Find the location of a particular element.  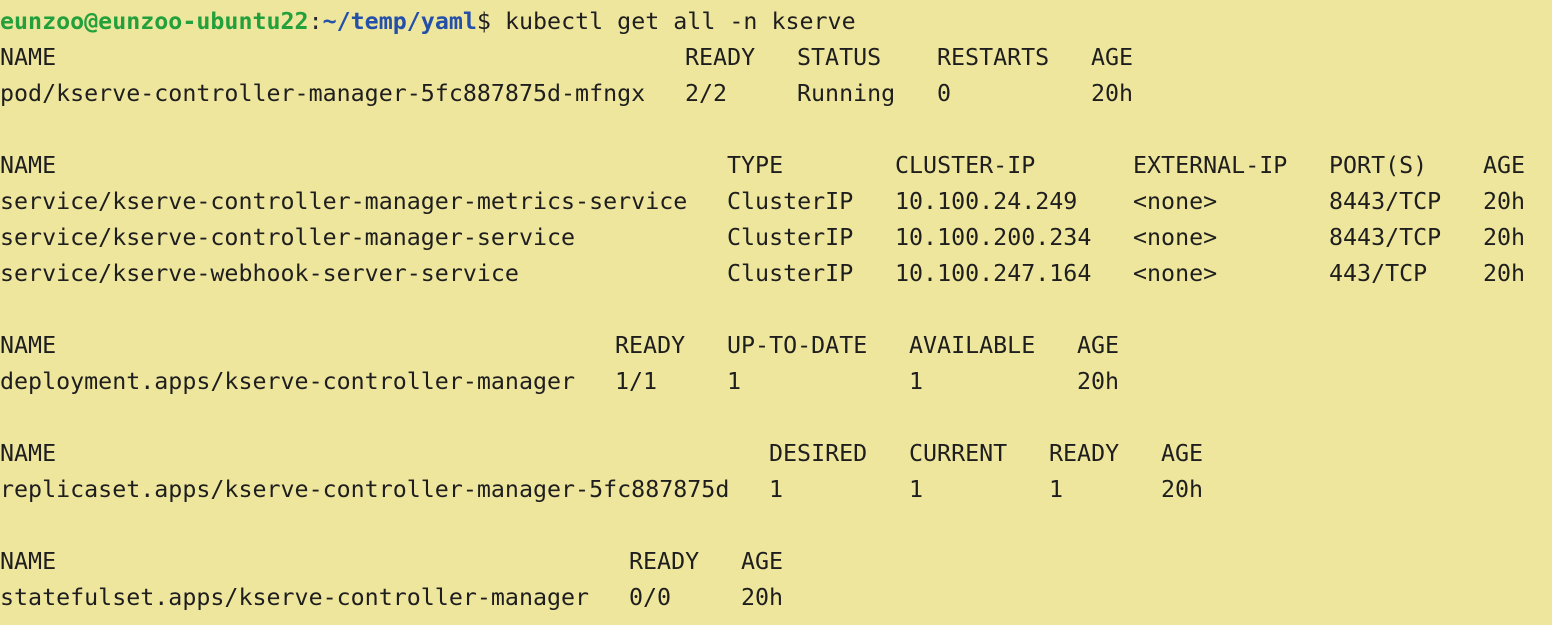

statefulsets-col-name: NAME is located at coordinates (28, 561).